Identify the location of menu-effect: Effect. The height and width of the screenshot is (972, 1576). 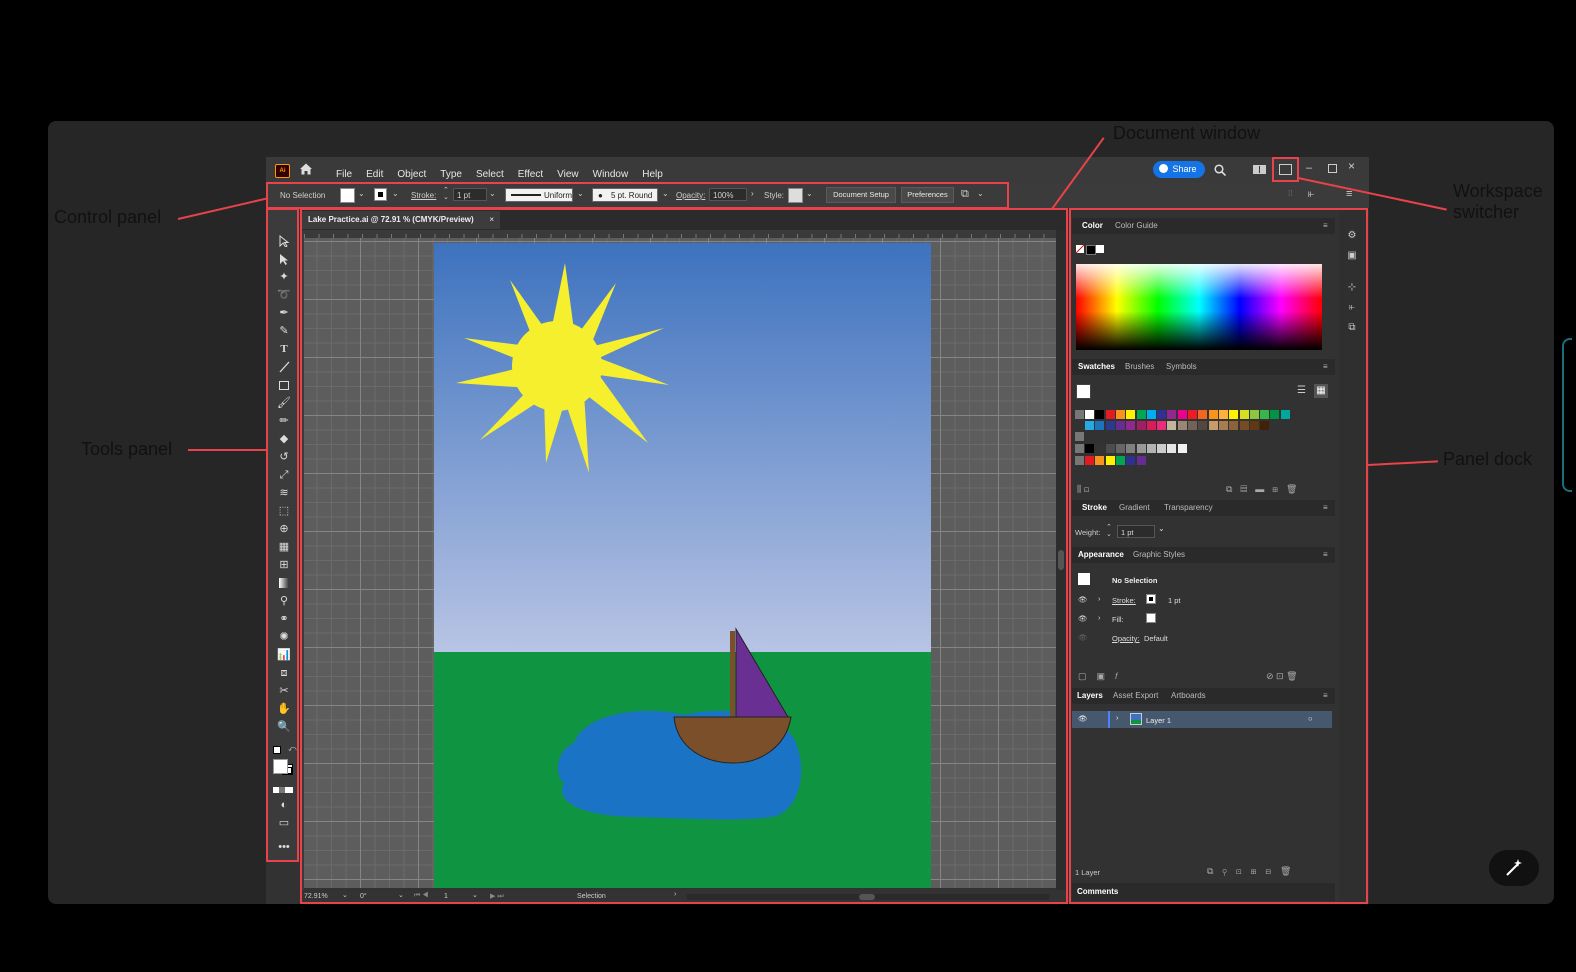
(530, 174).